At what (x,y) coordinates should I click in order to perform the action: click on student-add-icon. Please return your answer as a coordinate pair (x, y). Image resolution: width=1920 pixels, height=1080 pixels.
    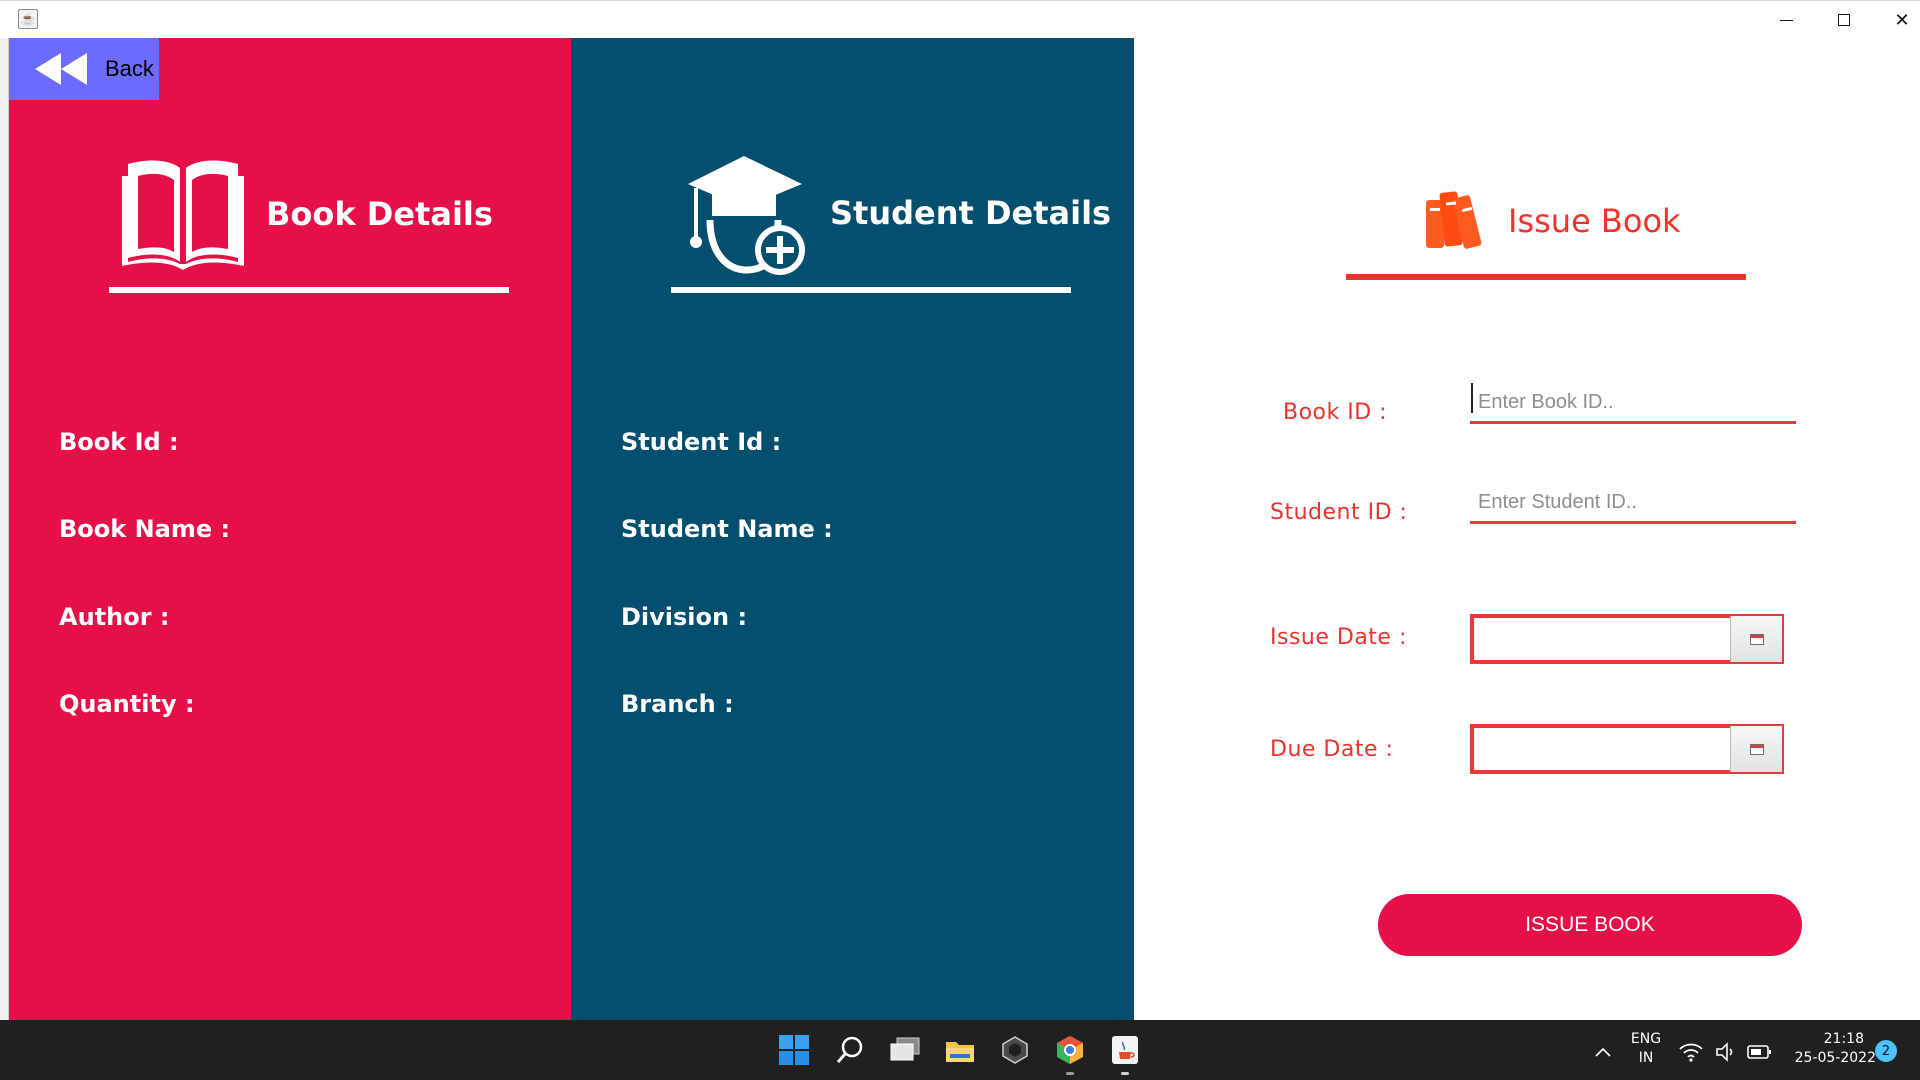
    Looking at the image, I should click on (746, 215).